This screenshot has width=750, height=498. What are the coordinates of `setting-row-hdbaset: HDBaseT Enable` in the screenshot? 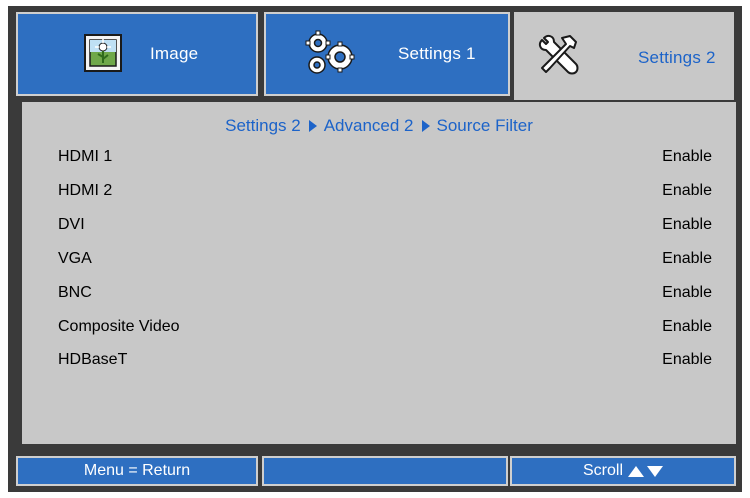 It's located at (385, 360).